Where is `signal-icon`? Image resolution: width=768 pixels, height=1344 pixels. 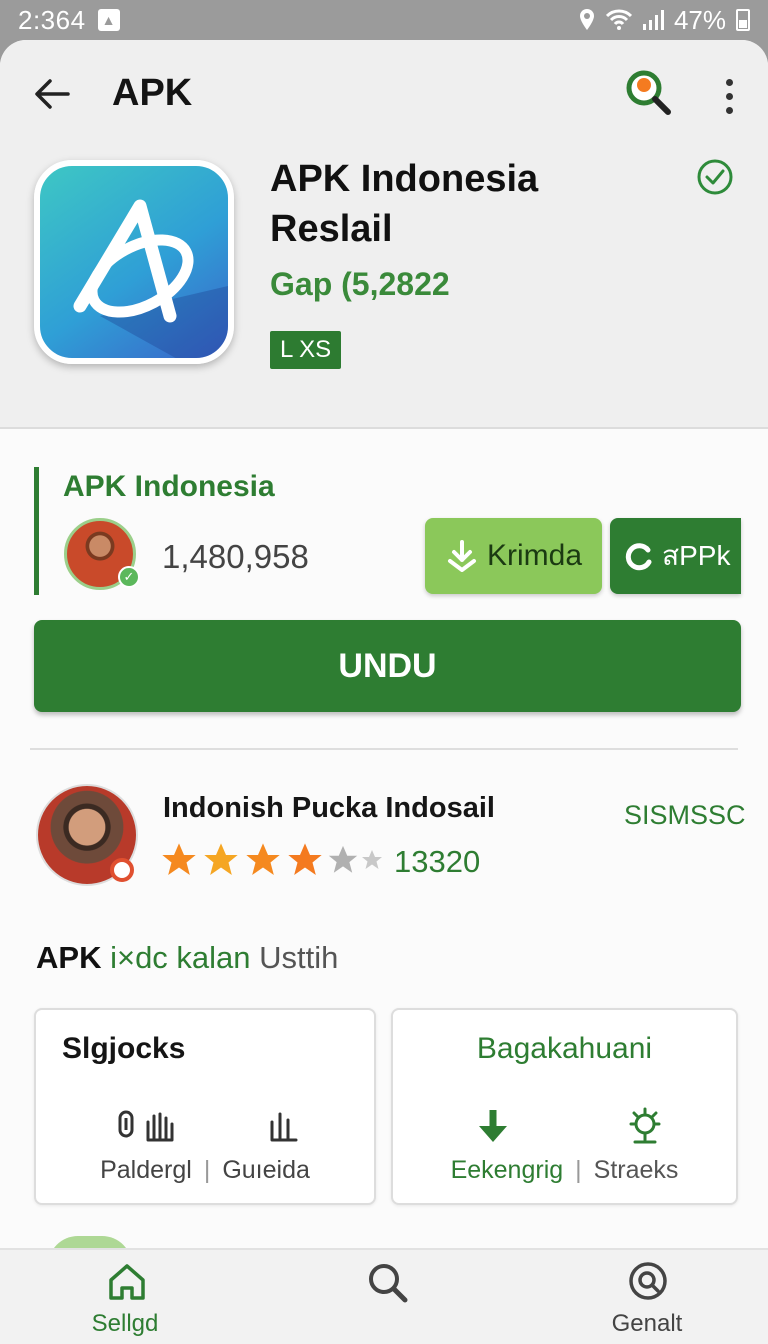 signal-icon is located at coordinates (653, 20).